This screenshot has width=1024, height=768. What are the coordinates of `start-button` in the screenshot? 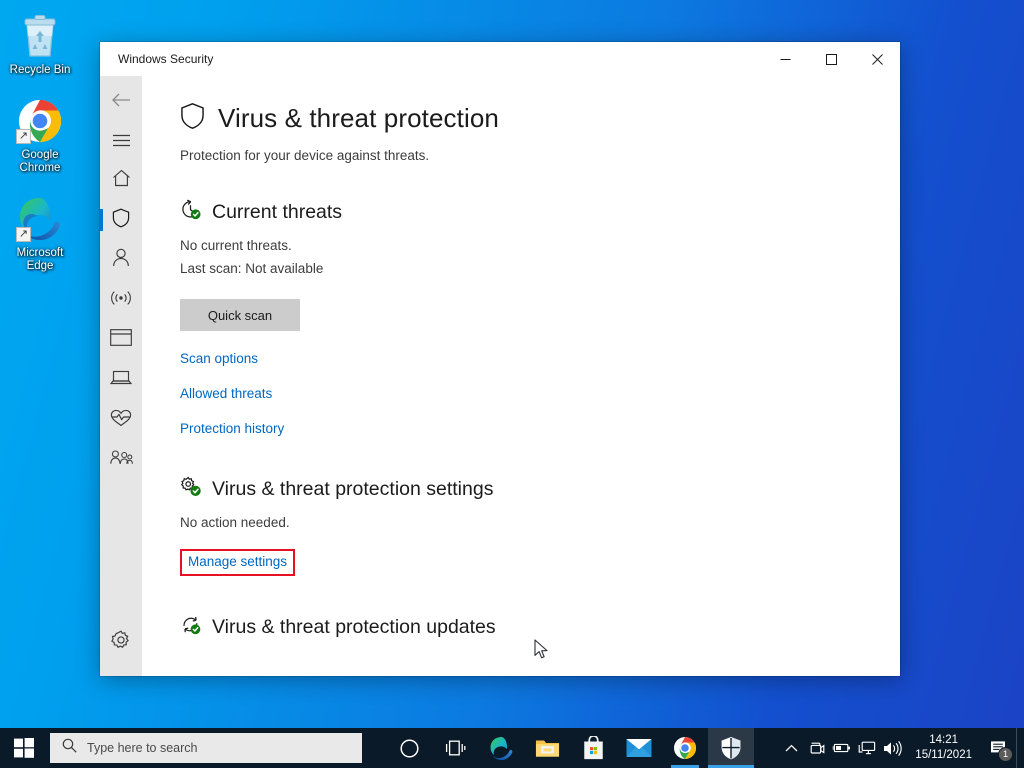 It's located at (24, 748).